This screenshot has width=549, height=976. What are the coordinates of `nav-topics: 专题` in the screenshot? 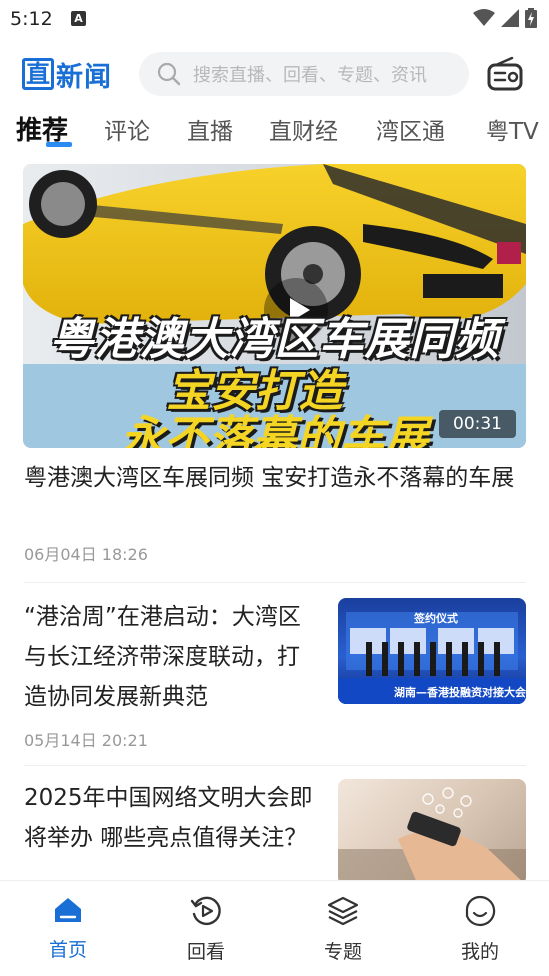 It's located at (343, 929).